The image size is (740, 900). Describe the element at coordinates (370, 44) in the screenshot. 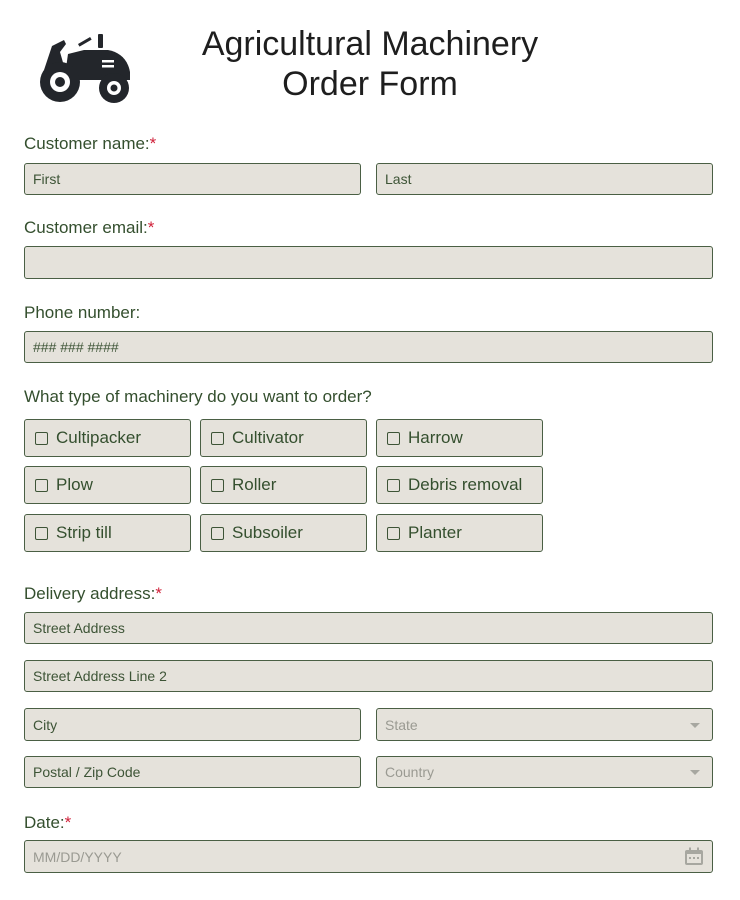

I see `title-line-1: Agricultural Machinery` at that location.